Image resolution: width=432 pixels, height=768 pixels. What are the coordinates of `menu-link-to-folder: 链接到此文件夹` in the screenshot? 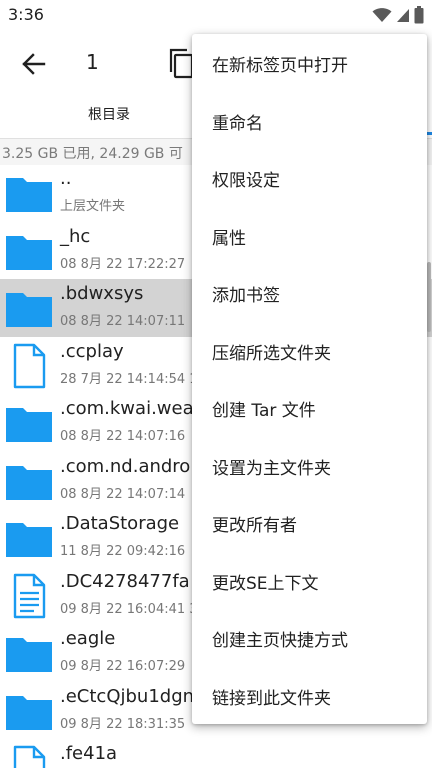 It's located at (309, 696).